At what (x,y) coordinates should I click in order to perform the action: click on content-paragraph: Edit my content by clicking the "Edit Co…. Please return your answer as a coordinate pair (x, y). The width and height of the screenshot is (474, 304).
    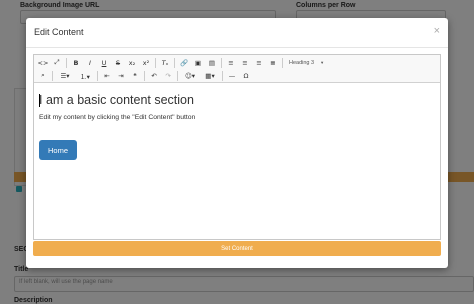
    Looking at the image, I should click on (117, 117).